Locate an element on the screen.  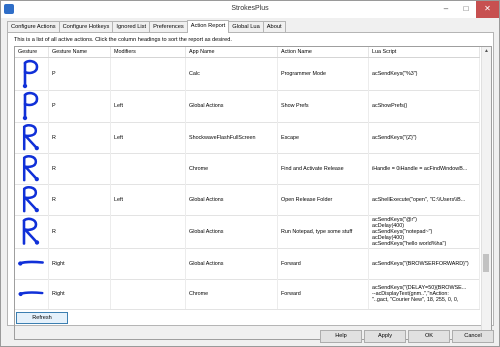
cancel-button: Cancel is located at coordinates (473, 336).